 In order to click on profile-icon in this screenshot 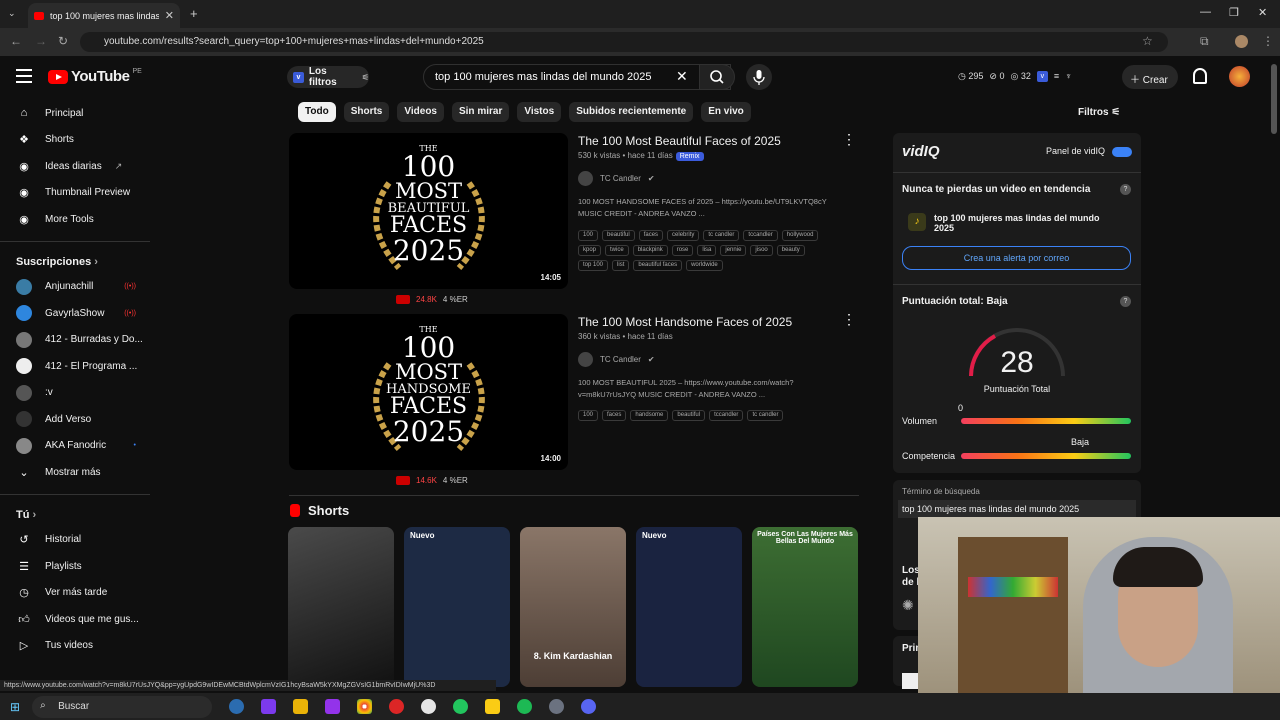, I will do `click(1241, 41)`.